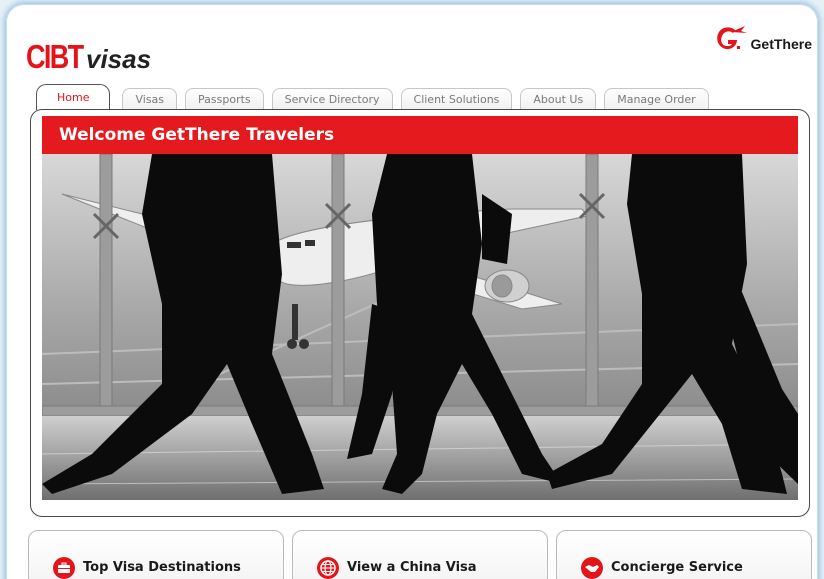 Image resolution: width=824 pixels, height=579 pixels. Describe the element at coordinates (119, 59) in the screenshot. I see `logo-visas-text: visas` at that location.